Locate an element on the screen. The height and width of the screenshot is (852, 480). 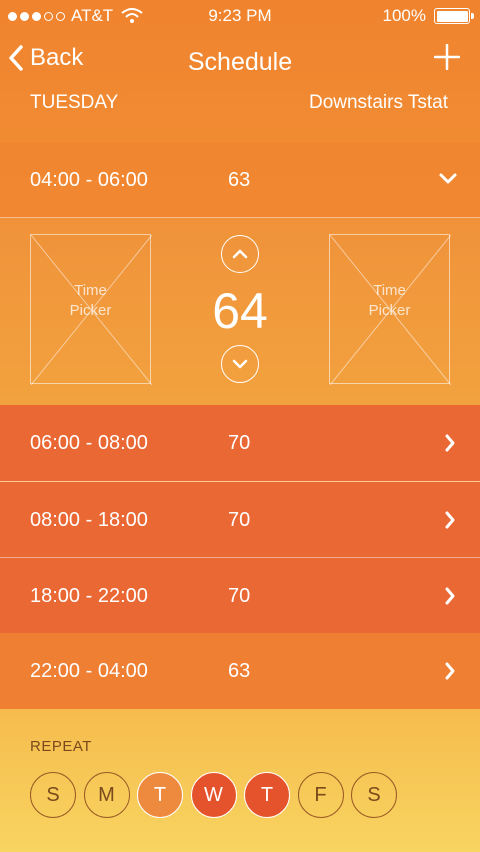
time-picker-end: Time Picker is located at coordinates (390, 309).